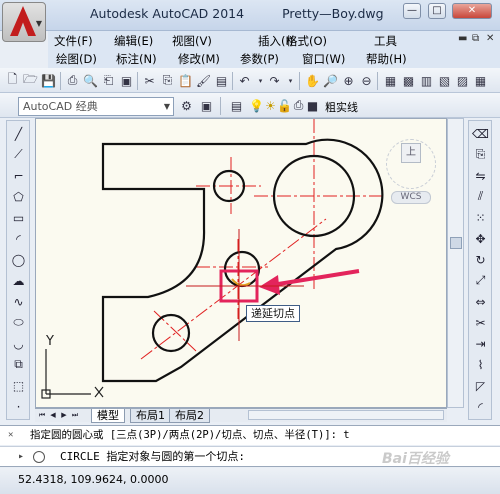 The width and height of the screenshot is (500, 494). Describe the element at coordinates (189, 416) in the screenshot. I see `tab-layout2: 布局2` at that location.